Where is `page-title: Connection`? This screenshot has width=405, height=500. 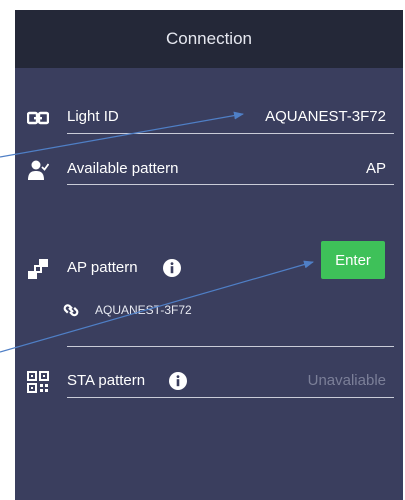
page-title: Connection is located at coordinates (208, 38).